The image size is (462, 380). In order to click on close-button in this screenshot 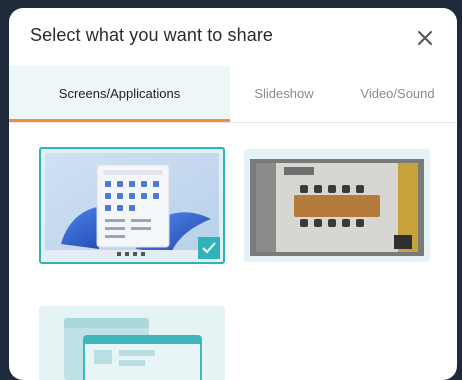, I will do `click(425, 38)`.